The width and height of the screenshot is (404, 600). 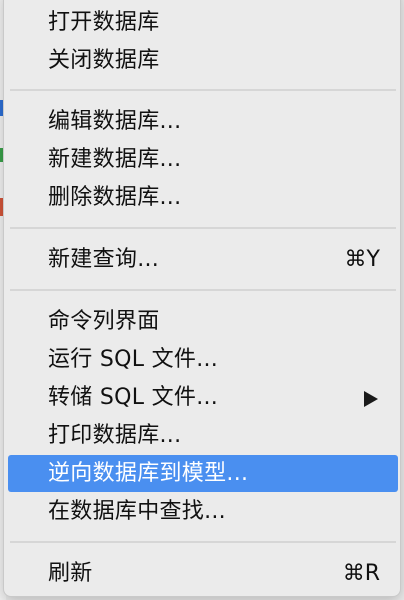 What do you see at coordinates (203, 573) in the screenshot?
I see `menu-item-refresh: 刷新 ⌘R` at bounding box center [203, 573].